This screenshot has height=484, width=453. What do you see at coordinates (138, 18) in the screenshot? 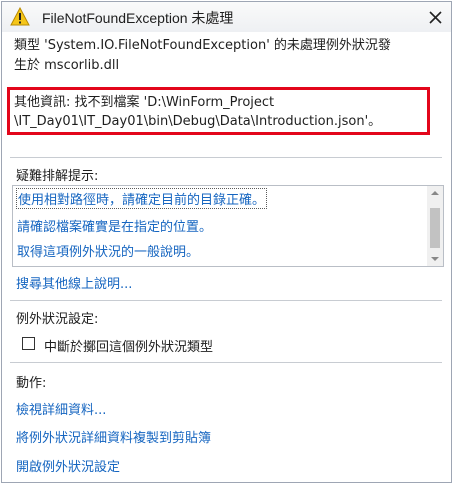
I see `dialog-title: FileNotFoundException 未處理` at bounding box center [138, 18].